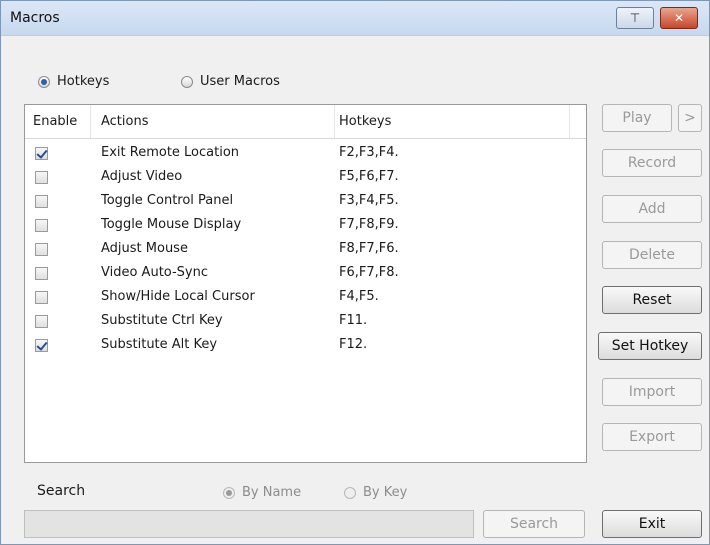 The height and width of the screenshot is (545, 710). What do you see at coordinates (350, 492) in the screenshot?
I see `by-key-radio-dot` at bounding box center [350, 492].